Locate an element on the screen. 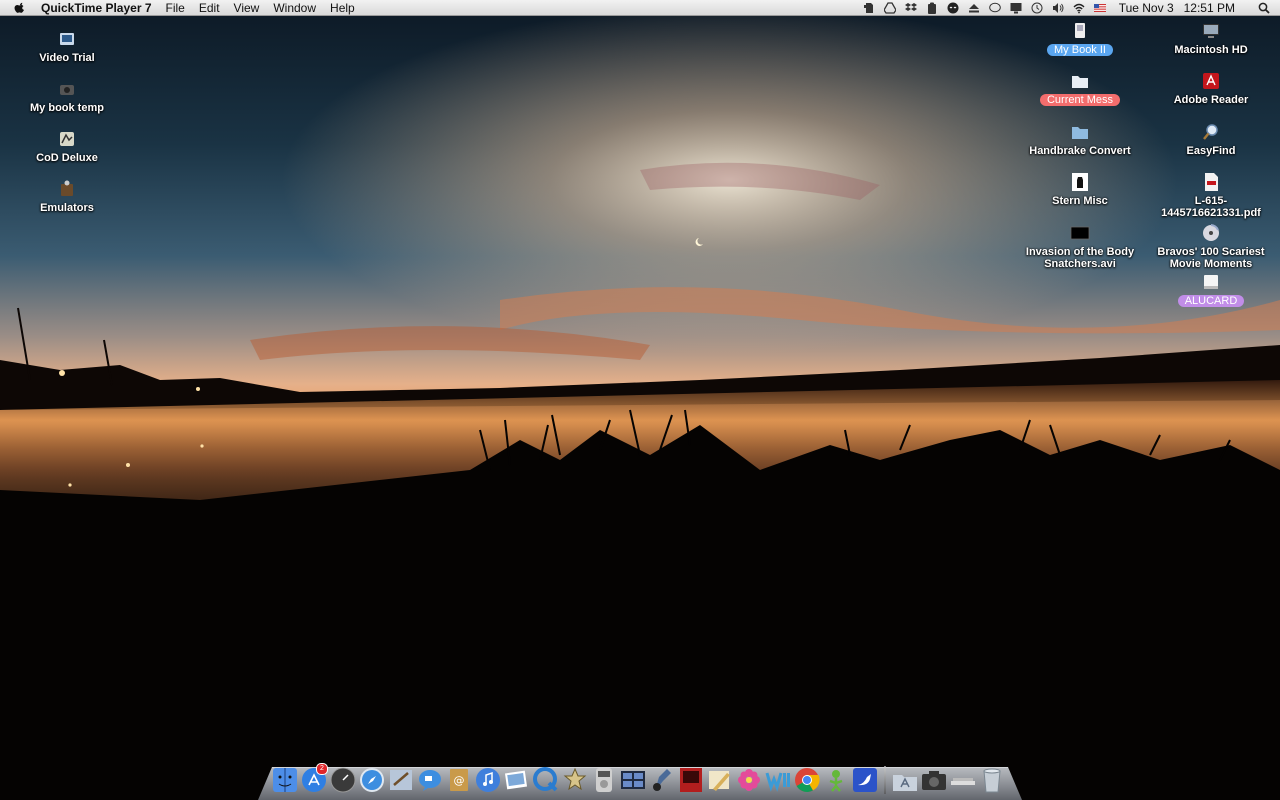 This screenshot has width=1280, height=800. desktop-icon-video-trial: Video Trial is located at coordinates (67, 46).